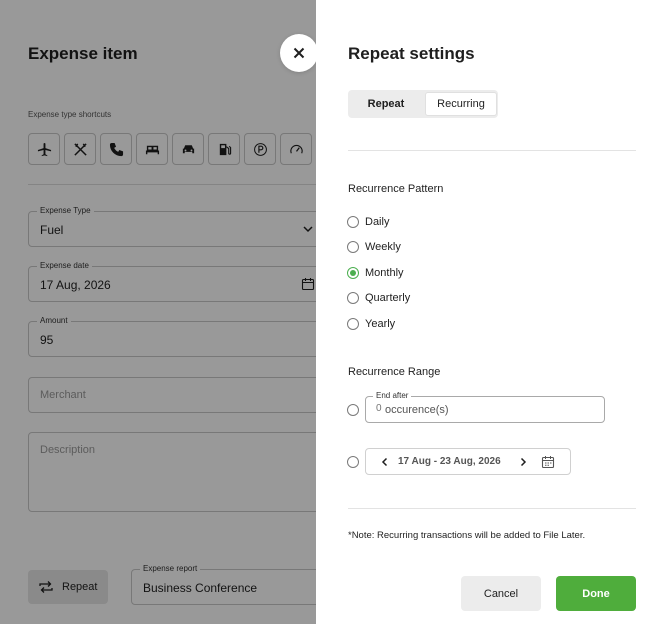  Describe the element at coordinates (485, 407) in the screenshot. I see `end-after-field: End after occurence(s)` at that location.